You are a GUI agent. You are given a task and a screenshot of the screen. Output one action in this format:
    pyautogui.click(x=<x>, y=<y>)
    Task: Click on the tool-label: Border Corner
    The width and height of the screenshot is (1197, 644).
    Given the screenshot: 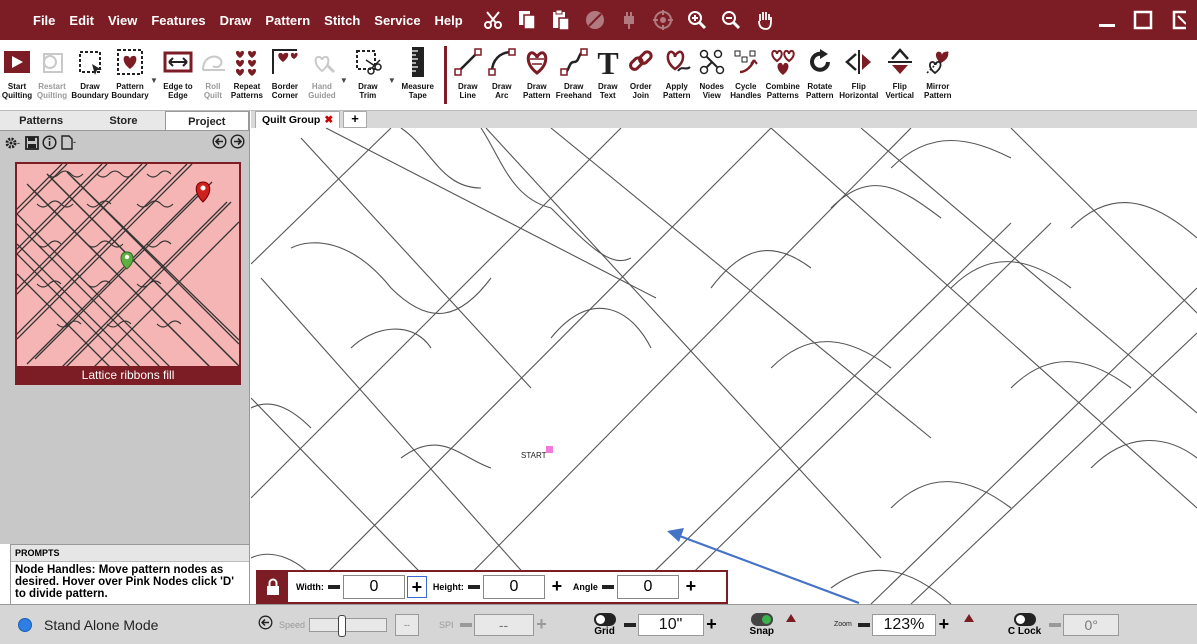 What is the action you would take?
    pyautogui.click(x=285, y=91)
    